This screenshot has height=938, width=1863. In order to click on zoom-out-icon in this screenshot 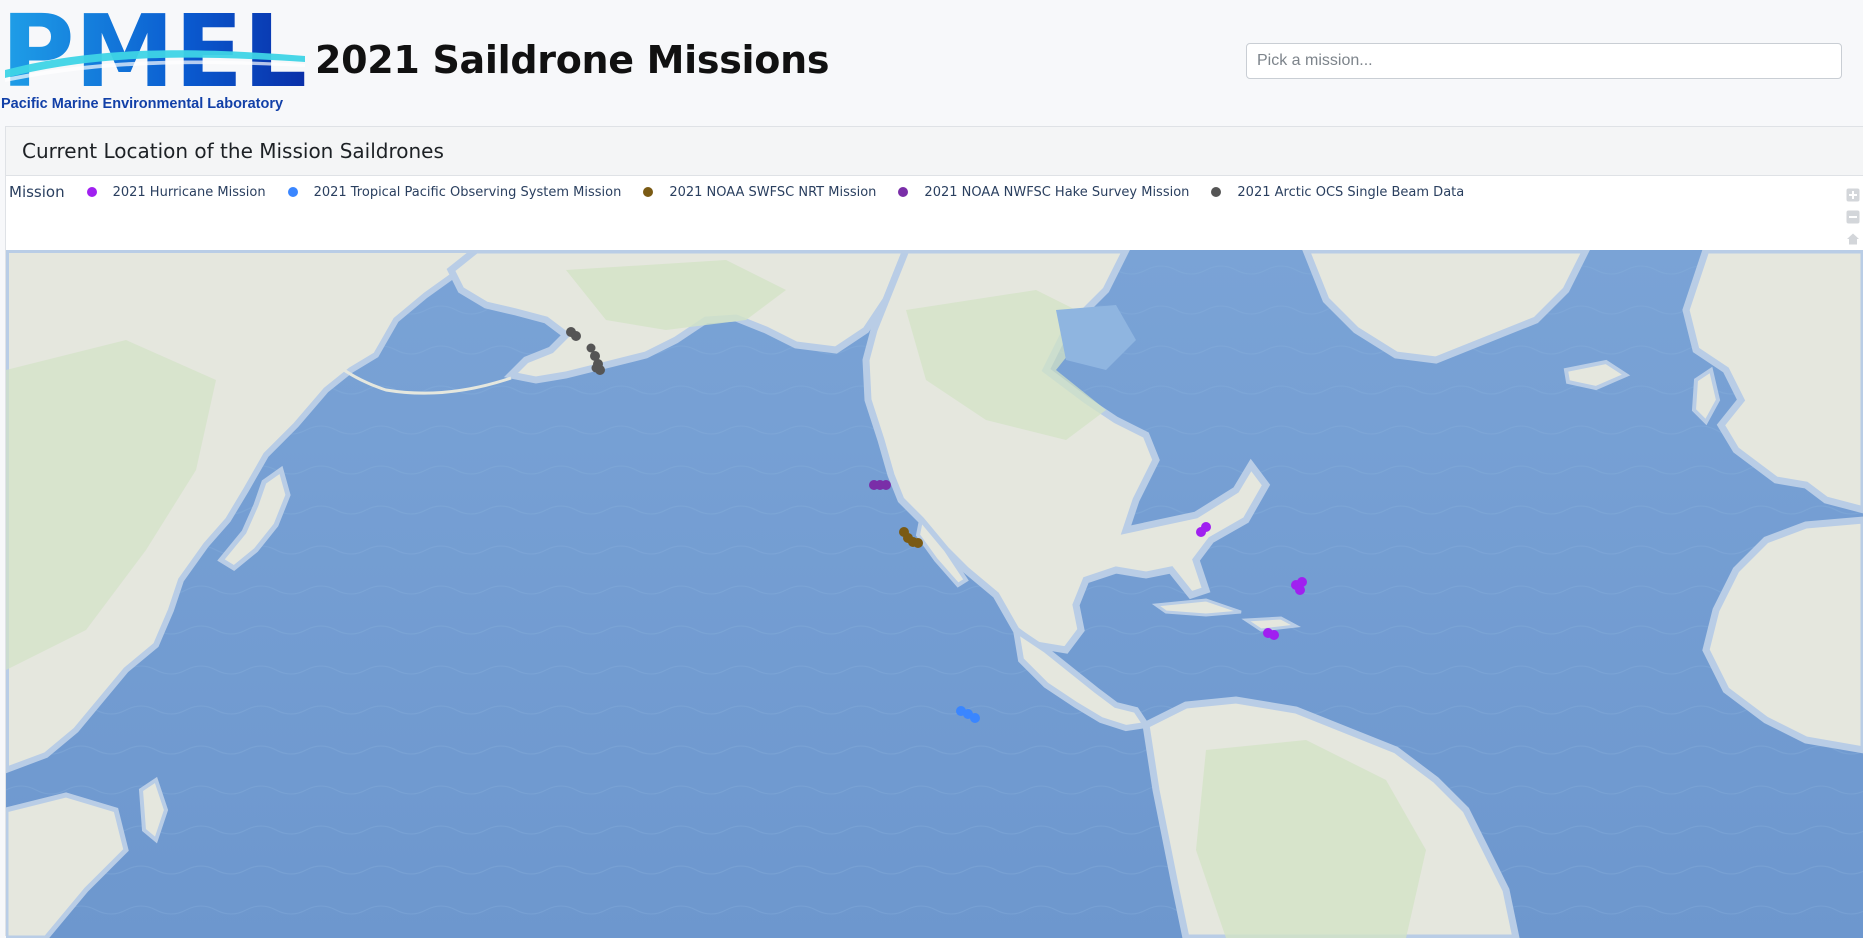, I will do `click(1853, 217)`.